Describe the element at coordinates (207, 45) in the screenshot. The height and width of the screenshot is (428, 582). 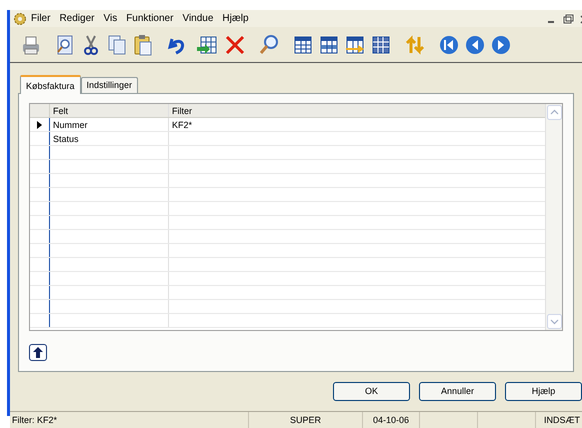
I see `import-table-icon` at that location.